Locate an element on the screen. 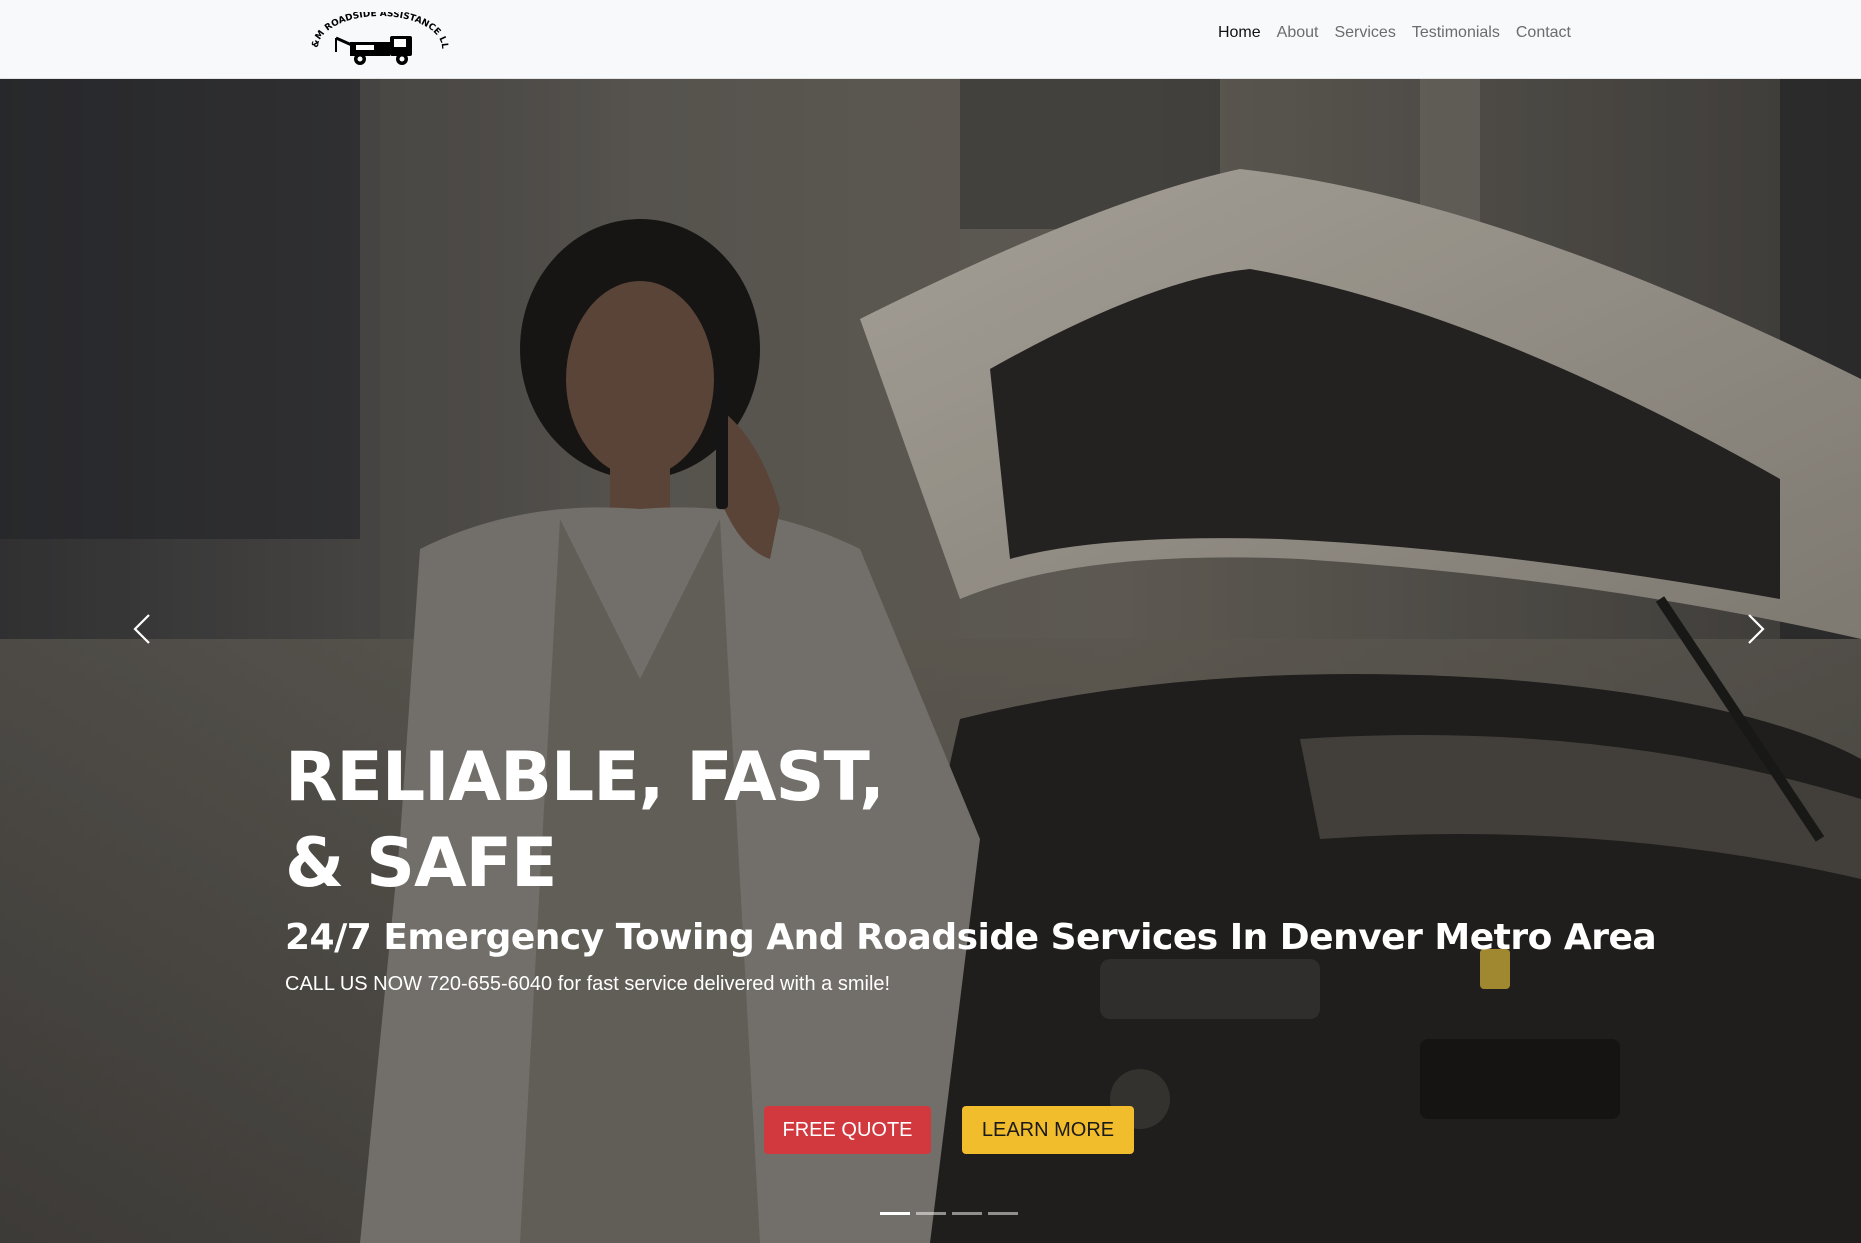 The height and width of the screenshot is (1243, 1861). nav-about: About is located at coordinates (1298, 33).